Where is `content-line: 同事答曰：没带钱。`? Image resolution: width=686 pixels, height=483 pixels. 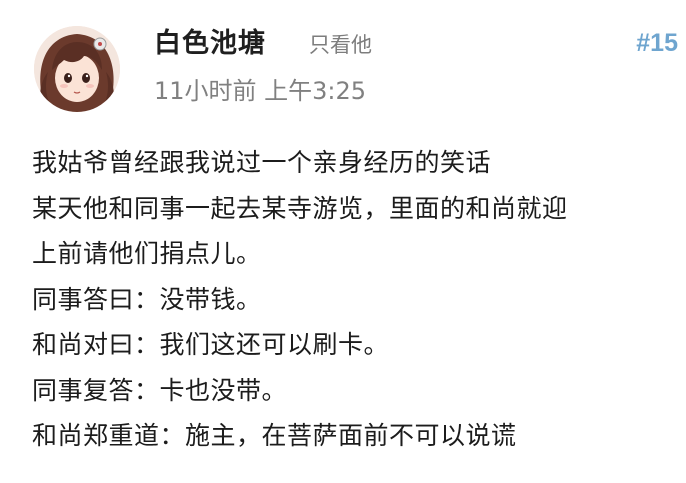
content-line: 同事答曰：没带钱。 is located at coordinates (147, 299).